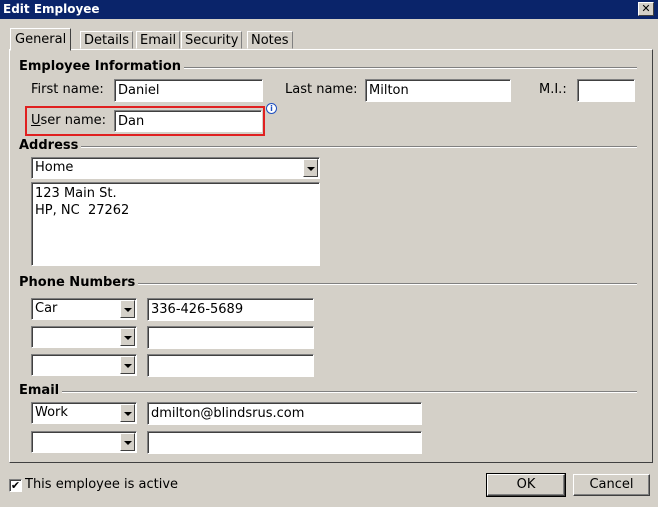  What do you see at coordinates (188, 90) in the screenshot?
I see `first-name-field: Daniel` at bounding box center [188, 90].